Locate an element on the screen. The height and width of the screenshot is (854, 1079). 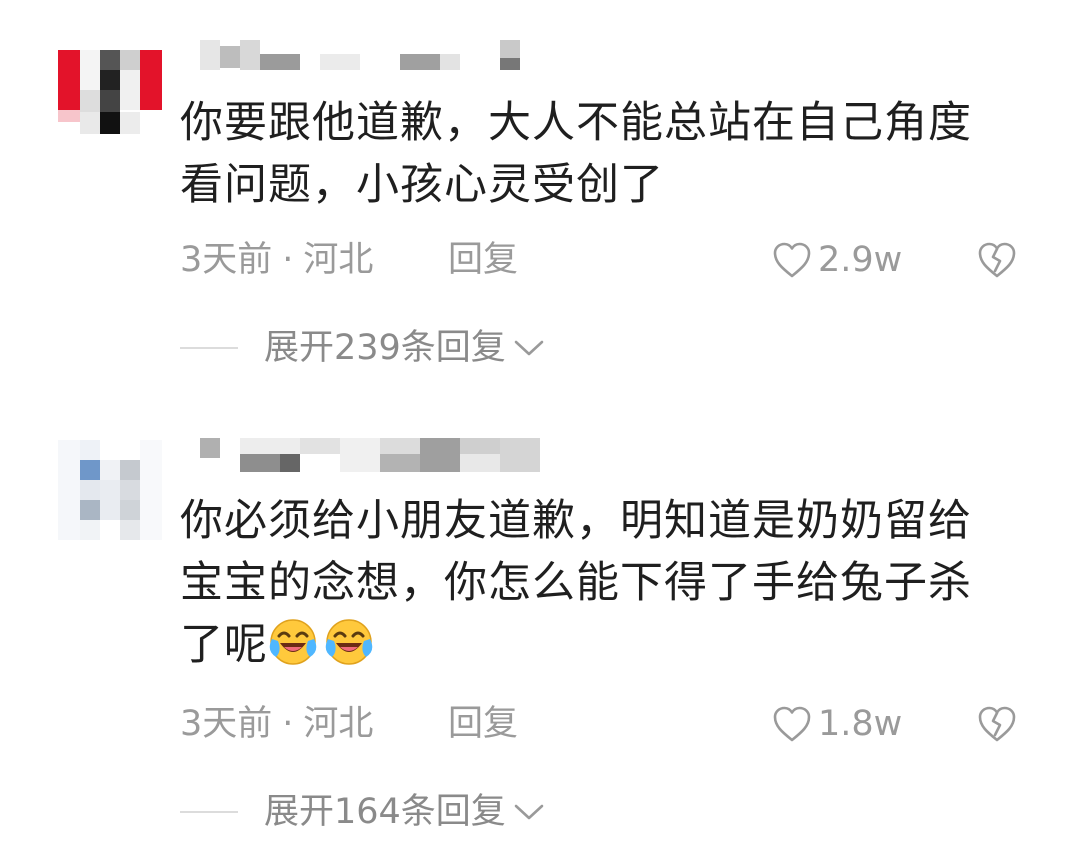
comment-text: 你要跟他道歉，大人不能总站在自己角度 看问题，小孩心灵受创了 is located at coordinates (576, 154).